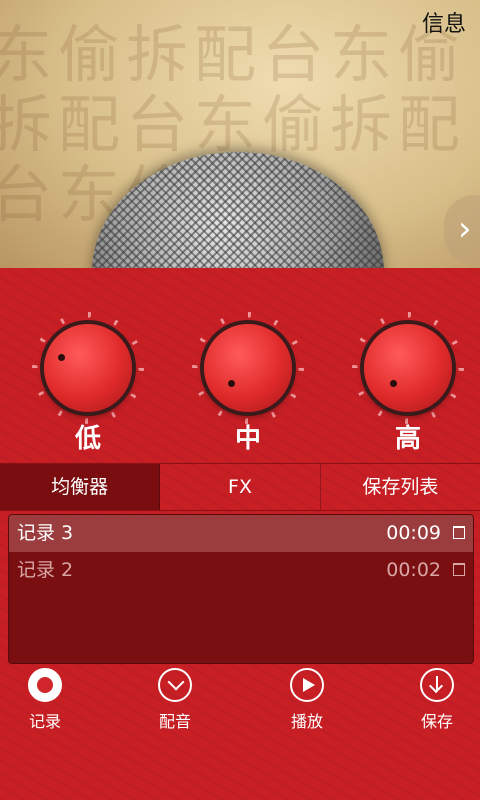  I want to click on dub-label: 配音, so click(174, 721).